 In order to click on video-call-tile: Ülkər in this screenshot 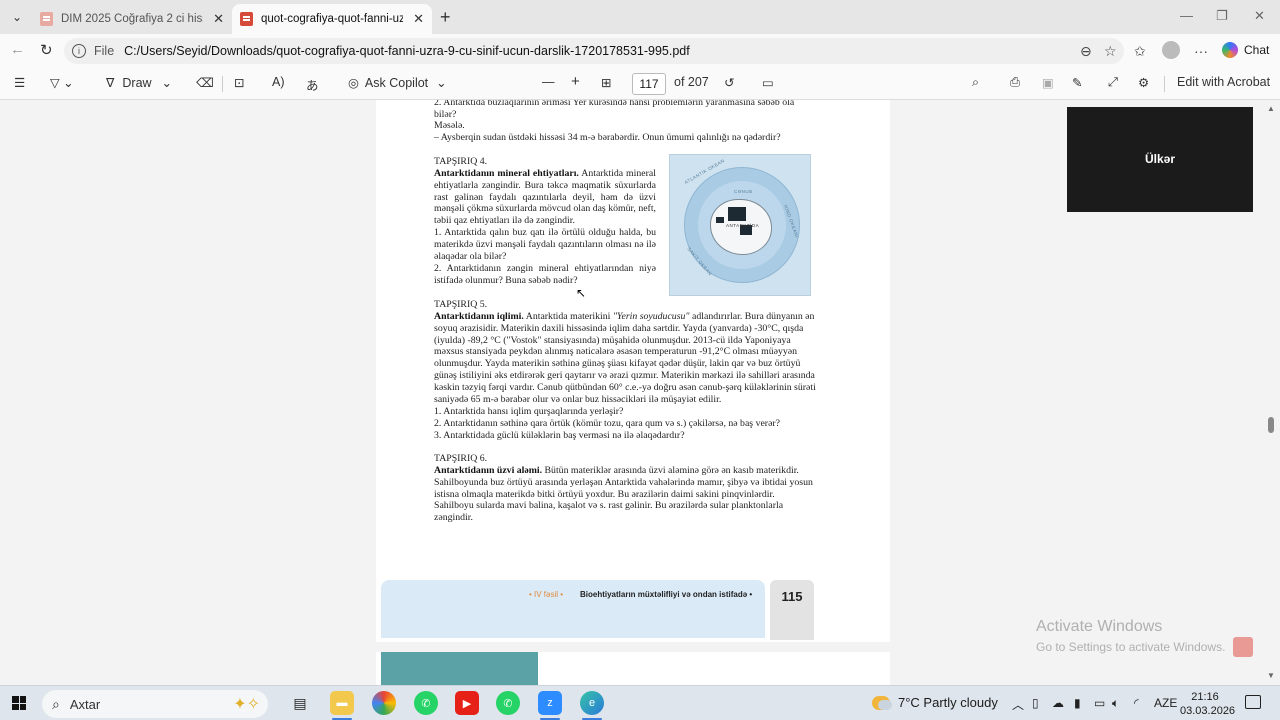, I will do `click(1160, 159)`.